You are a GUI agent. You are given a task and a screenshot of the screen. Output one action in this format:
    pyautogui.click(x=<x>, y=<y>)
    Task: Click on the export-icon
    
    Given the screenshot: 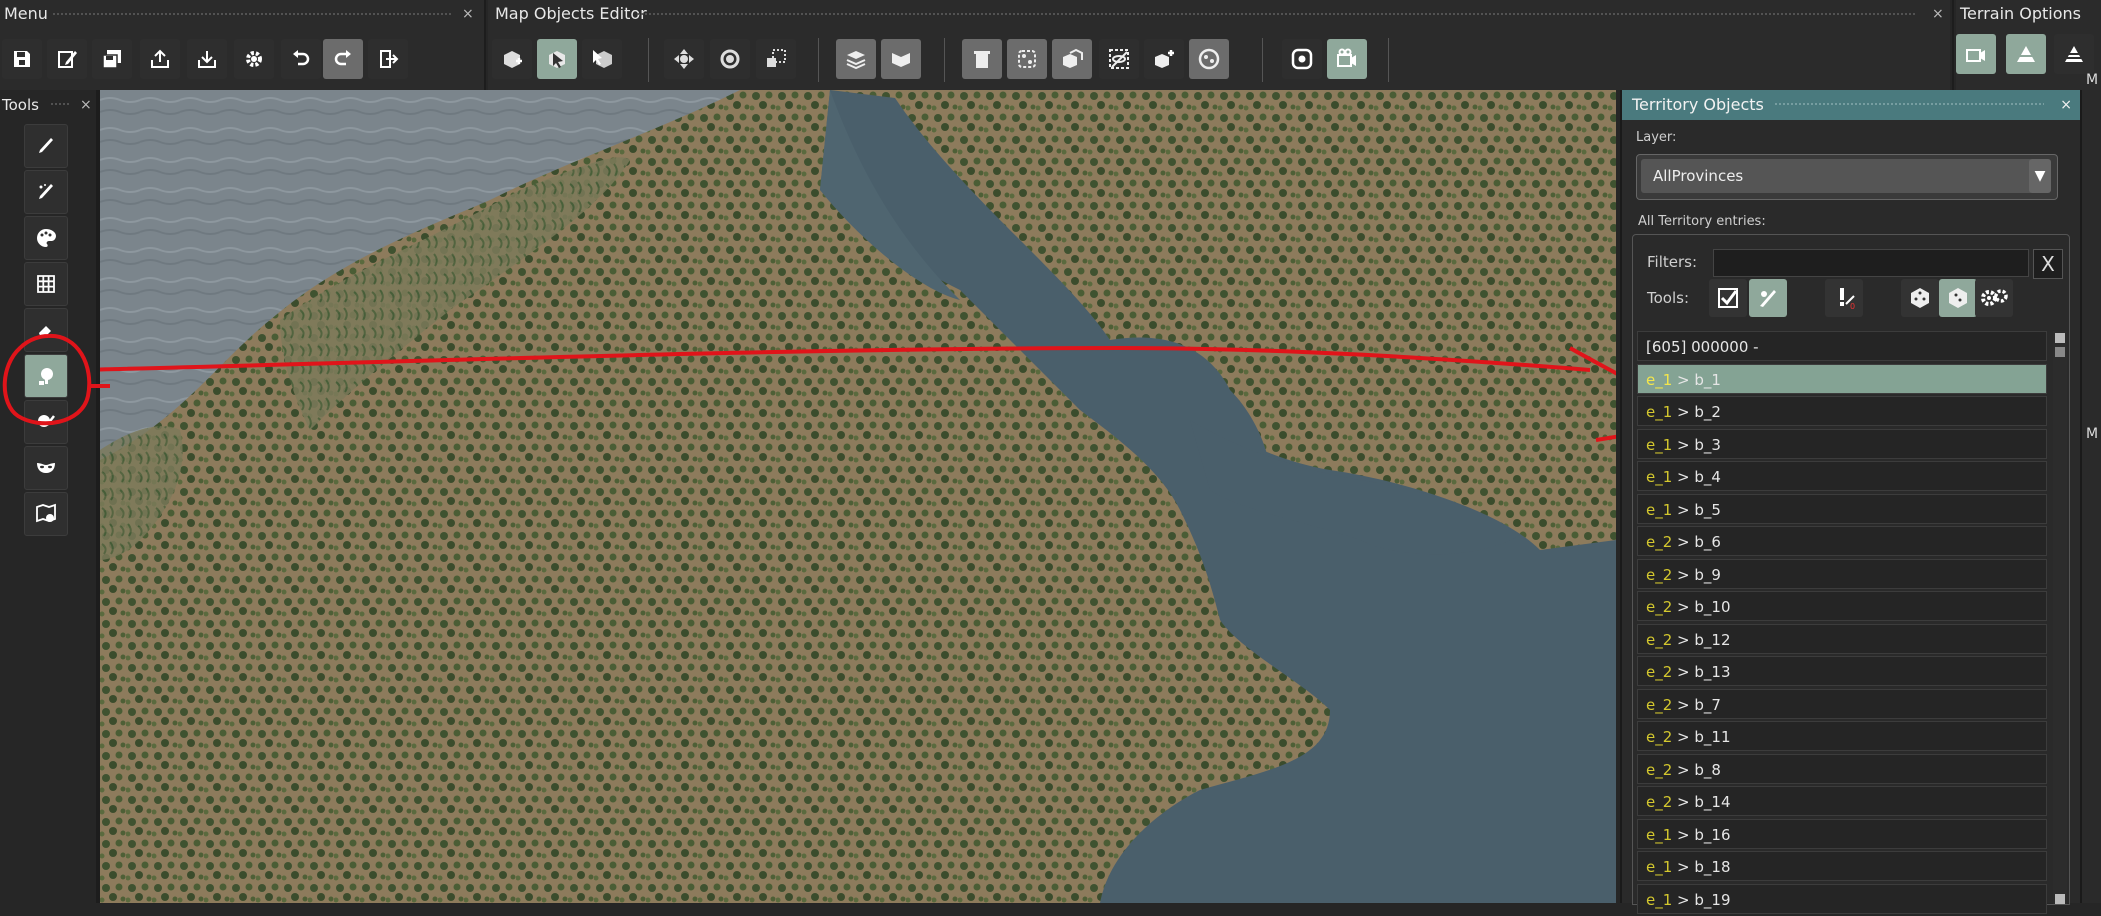 What is the action you would take?
    pyautogui.click(x=160, y=59)
    